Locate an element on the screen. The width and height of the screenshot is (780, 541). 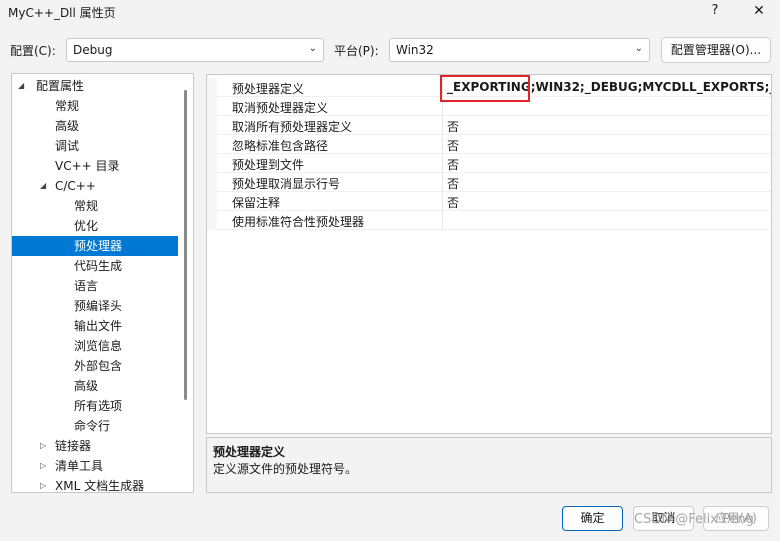
grid-row: 保留注释 否 is located at coordinates (489, 201).